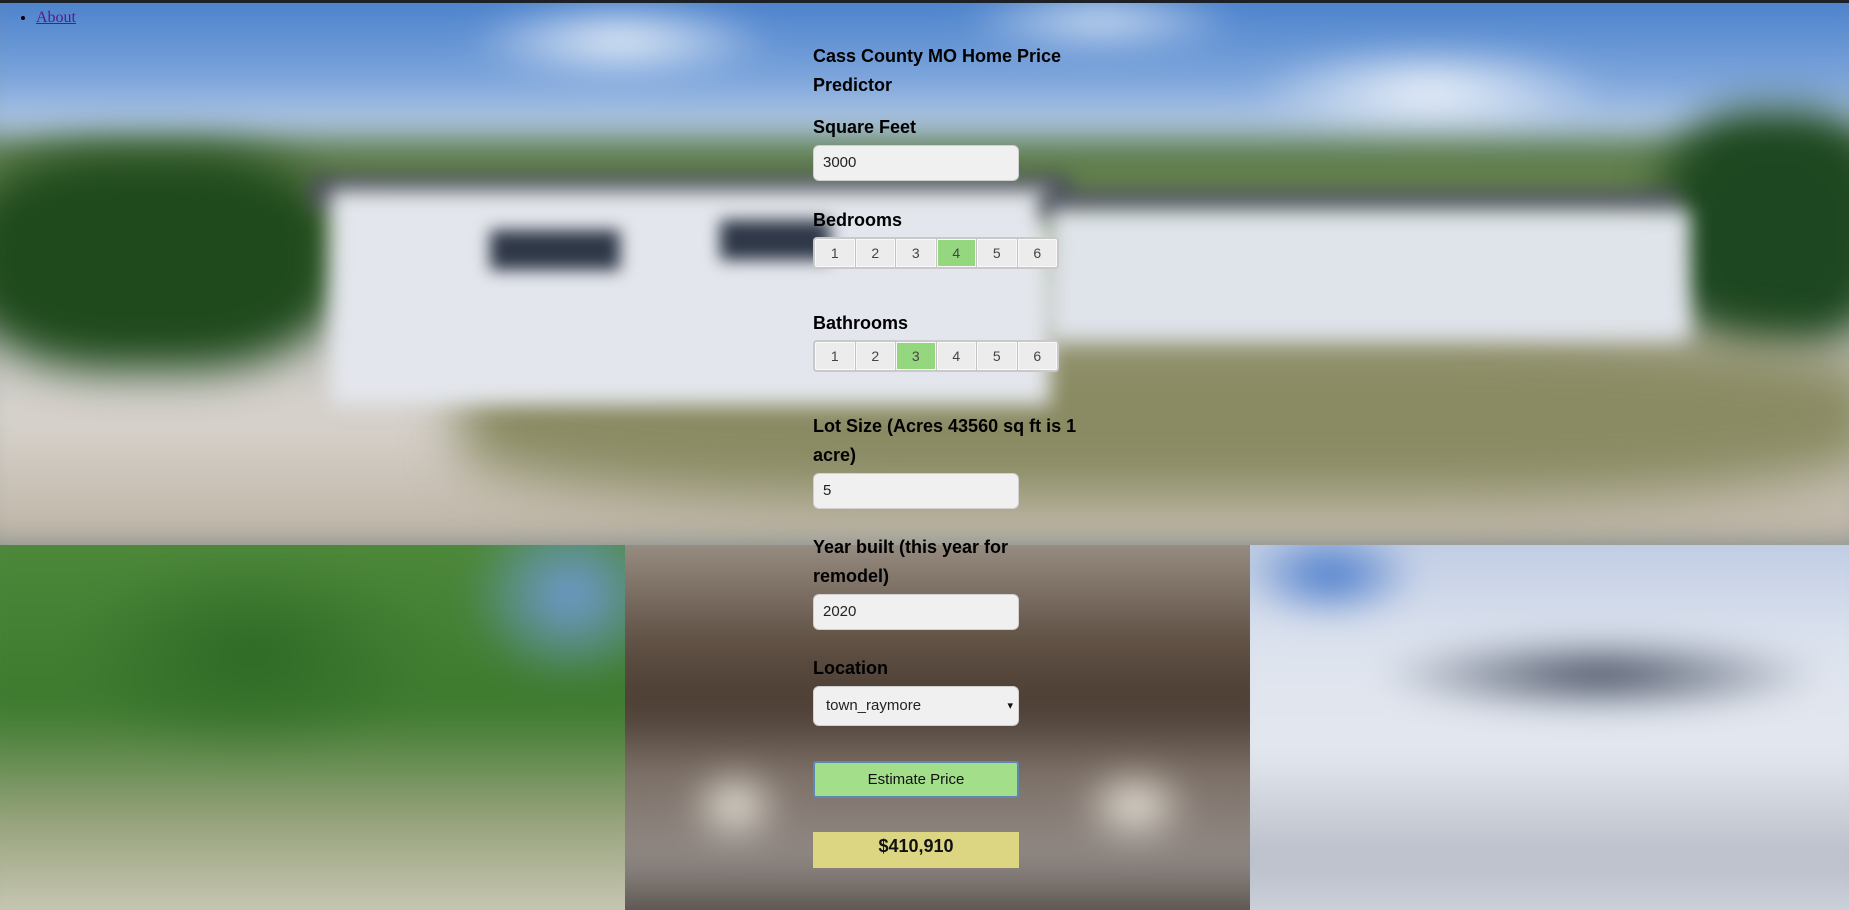  I want to click on location-selected-value: town_raymore, so click(874, 705).